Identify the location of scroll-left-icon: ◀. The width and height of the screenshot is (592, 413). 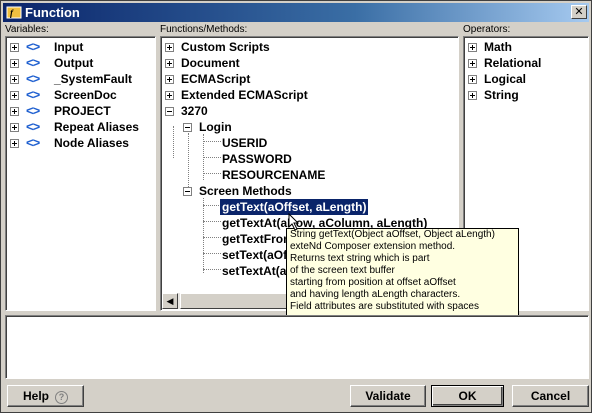
(170, 301).